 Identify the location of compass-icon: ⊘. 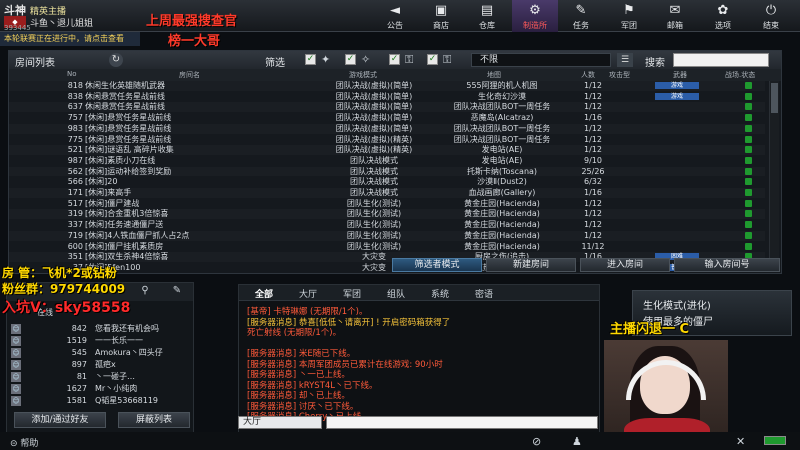
(536, 441).